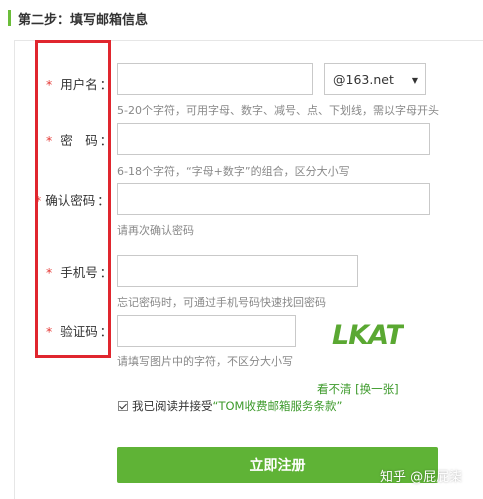 The height and width of the screenshot is (499, 483). What do you see at coordinates (273, 139) in the screenshot?
I see `password-input` at bounding box center [273, 139].